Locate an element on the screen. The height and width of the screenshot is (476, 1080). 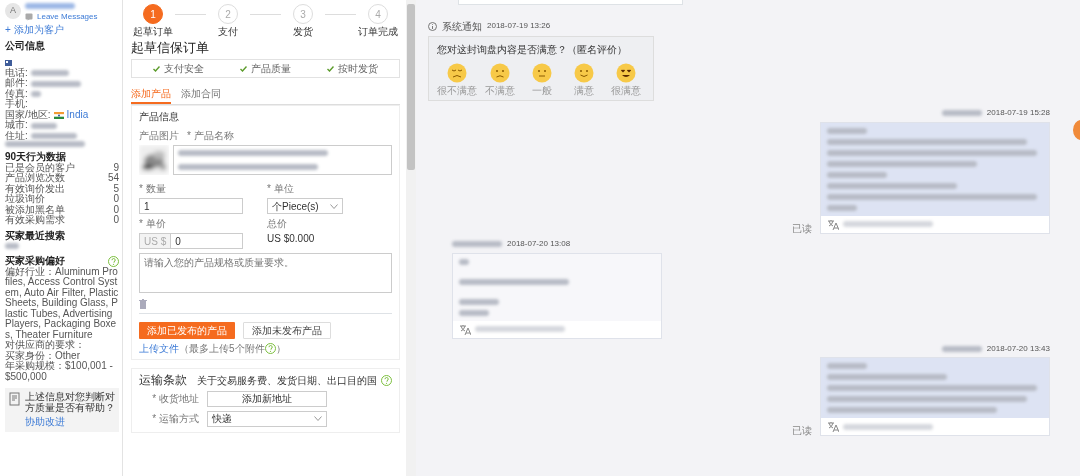
field-label: * 单位 is located at coordinates (281, 189).